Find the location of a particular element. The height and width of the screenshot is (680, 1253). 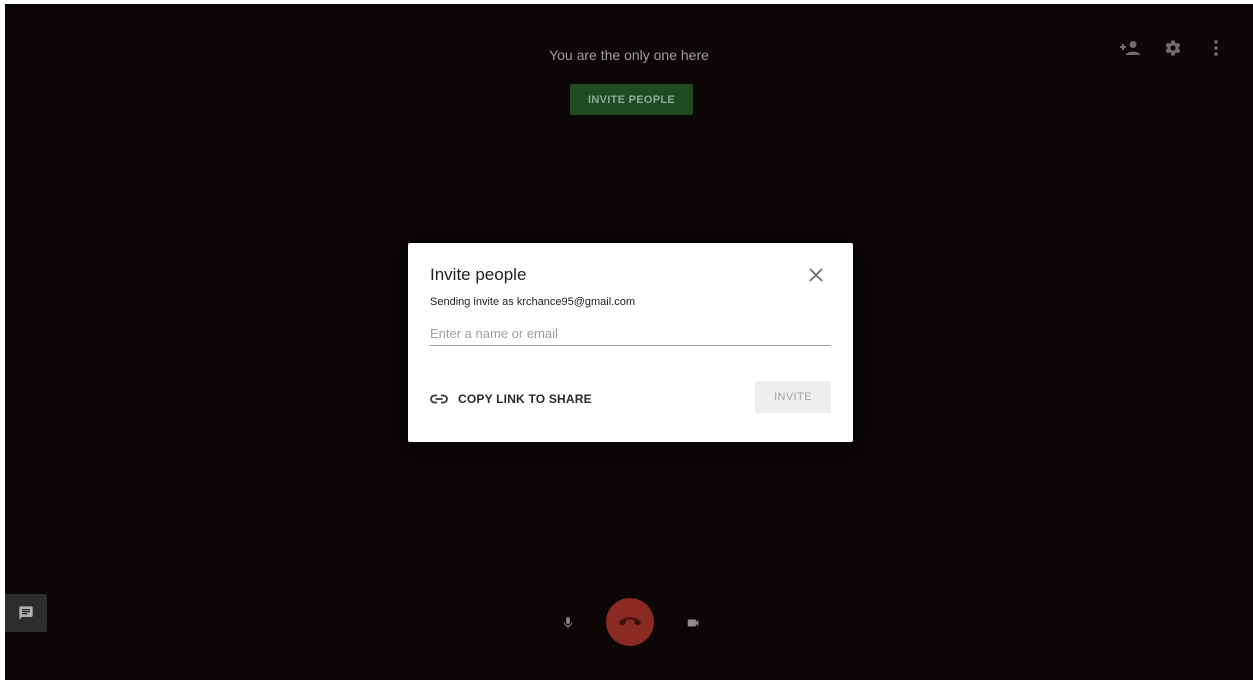

call-controls is located at coordinates (629, 623).